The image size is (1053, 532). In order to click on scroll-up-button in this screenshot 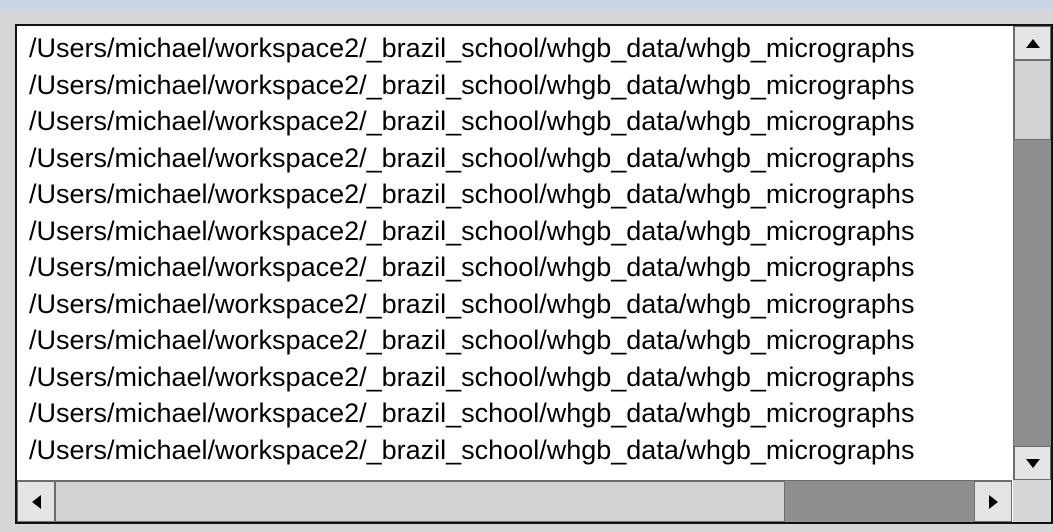, I will do `click(1032, 43)`.